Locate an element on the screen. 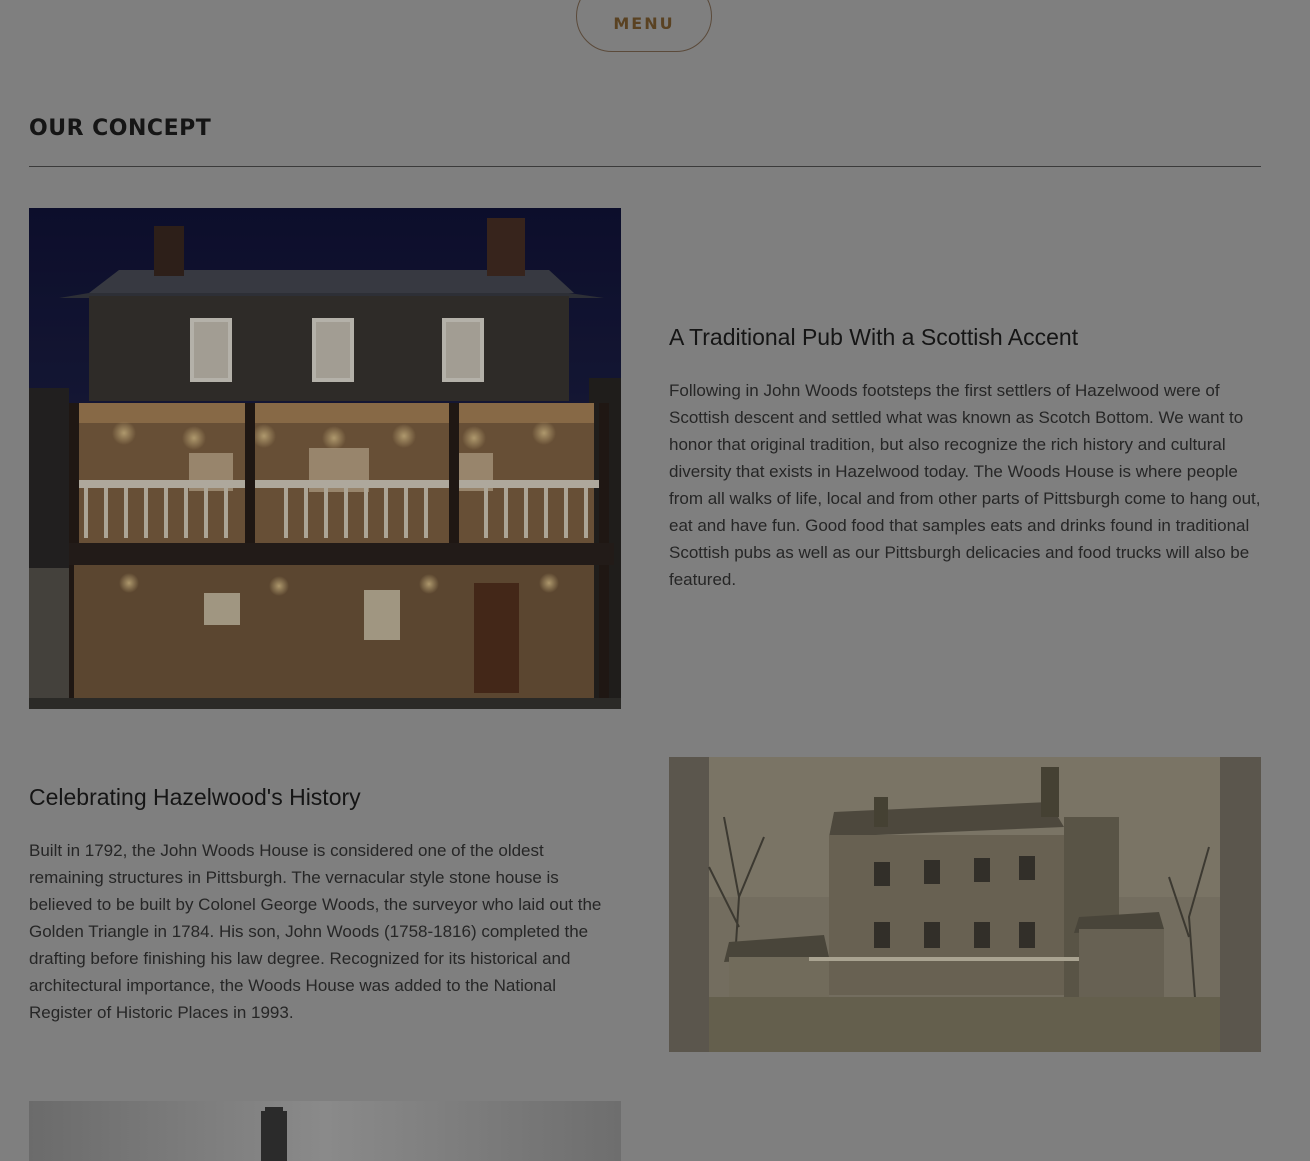 This screenshot has width=1310, height=1161. menu-button: MENU is located at coordinates (644, 26).